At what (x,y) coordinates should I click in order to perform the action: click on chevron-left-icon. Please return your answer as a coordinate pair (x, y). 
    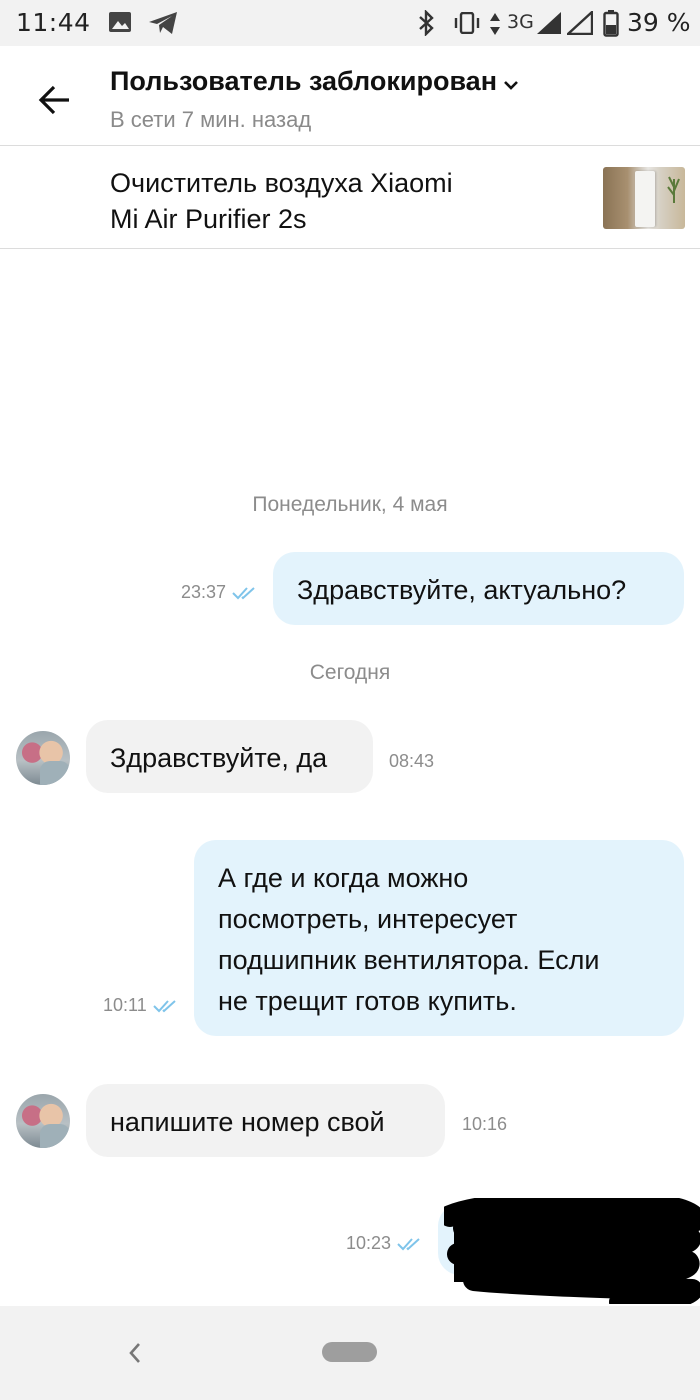
    Looking at the image, I should click on (134, 1353).